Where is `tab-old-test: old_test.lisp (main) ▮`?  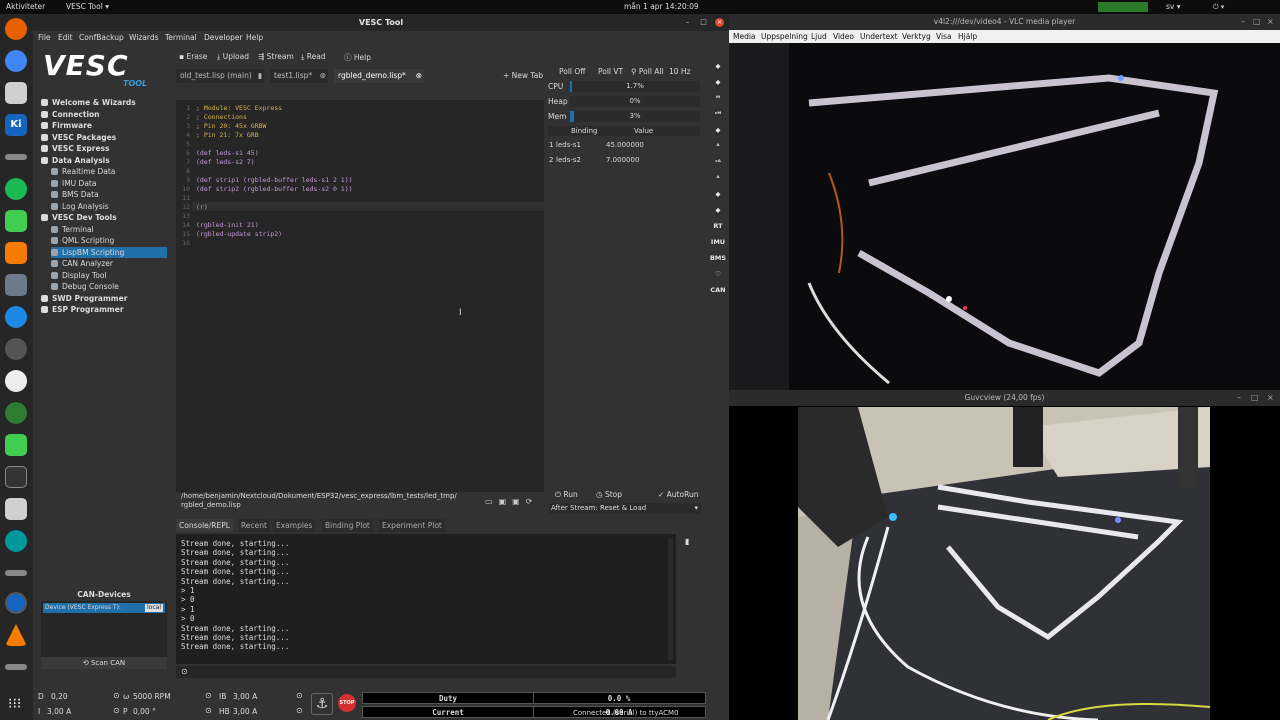
tab-old-test: old_test.lisp (main) ▮ is located at coordinates (220, 76).